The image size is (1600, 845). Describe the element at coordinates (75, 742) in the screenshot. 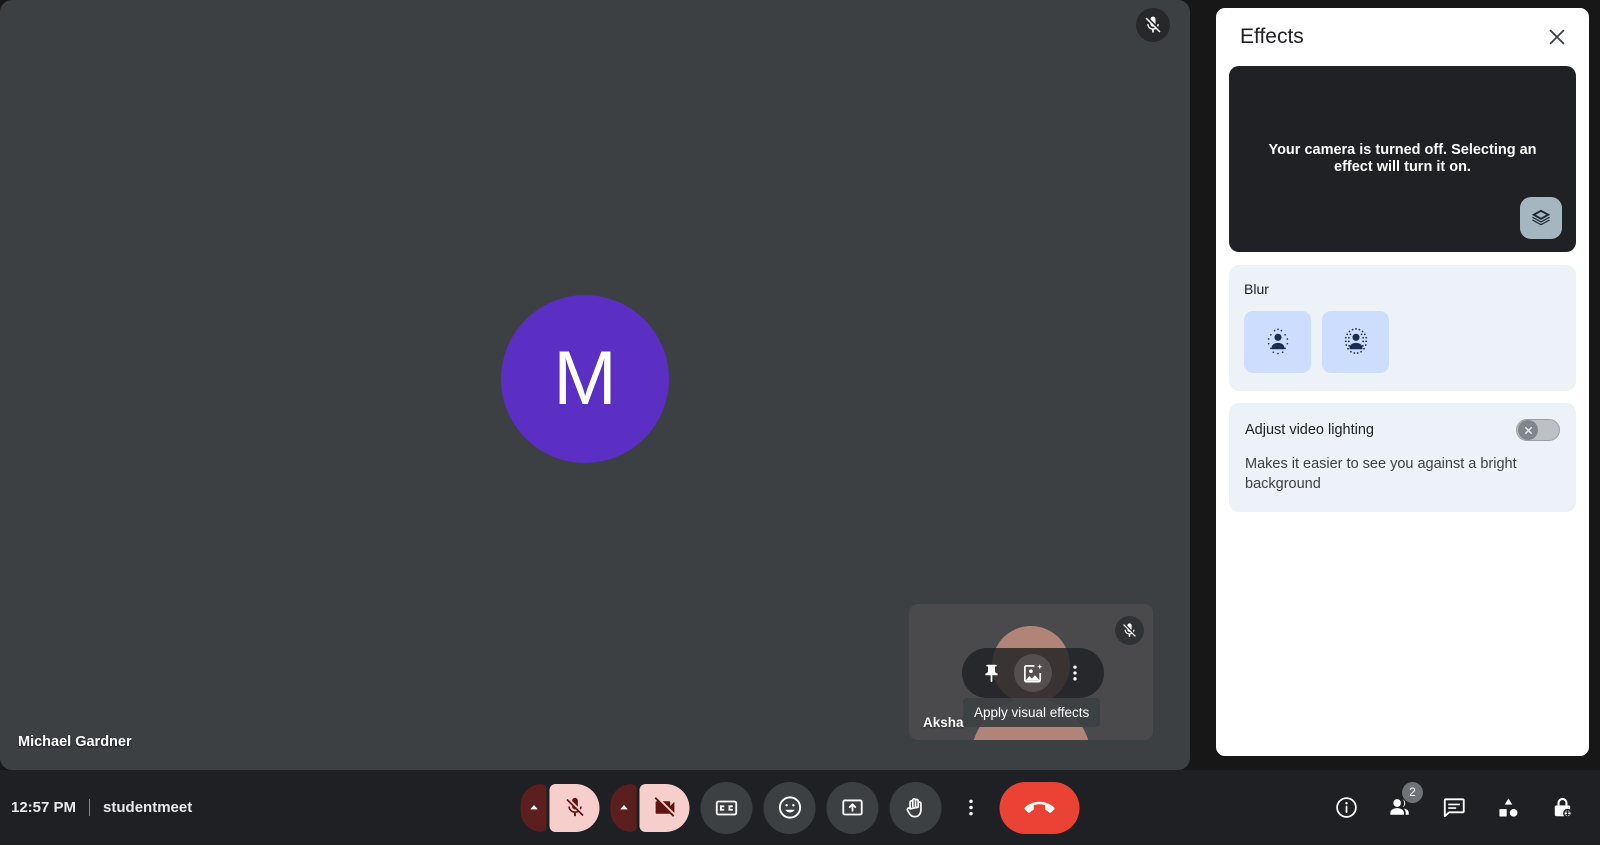

I see `main-participant-name: Michael Gardner` at that location.